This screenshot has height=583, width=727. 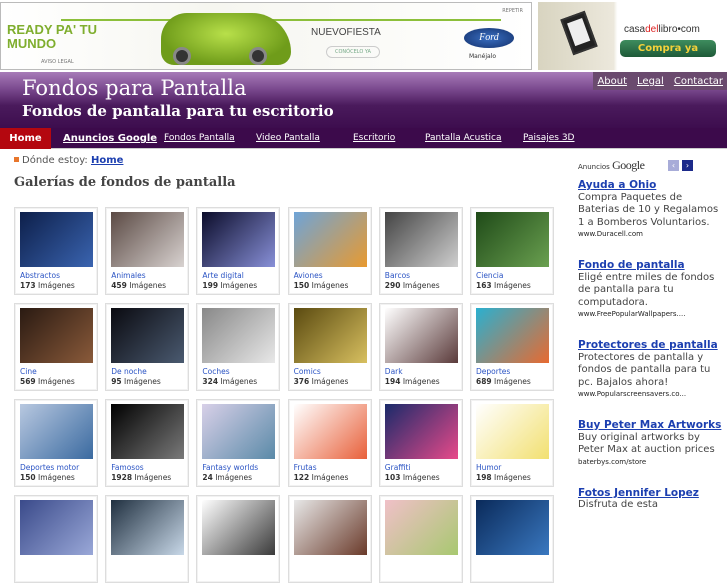 I want to click on gallery-tile: Barcos 290 Imágenes, so click(x=420, y=251).